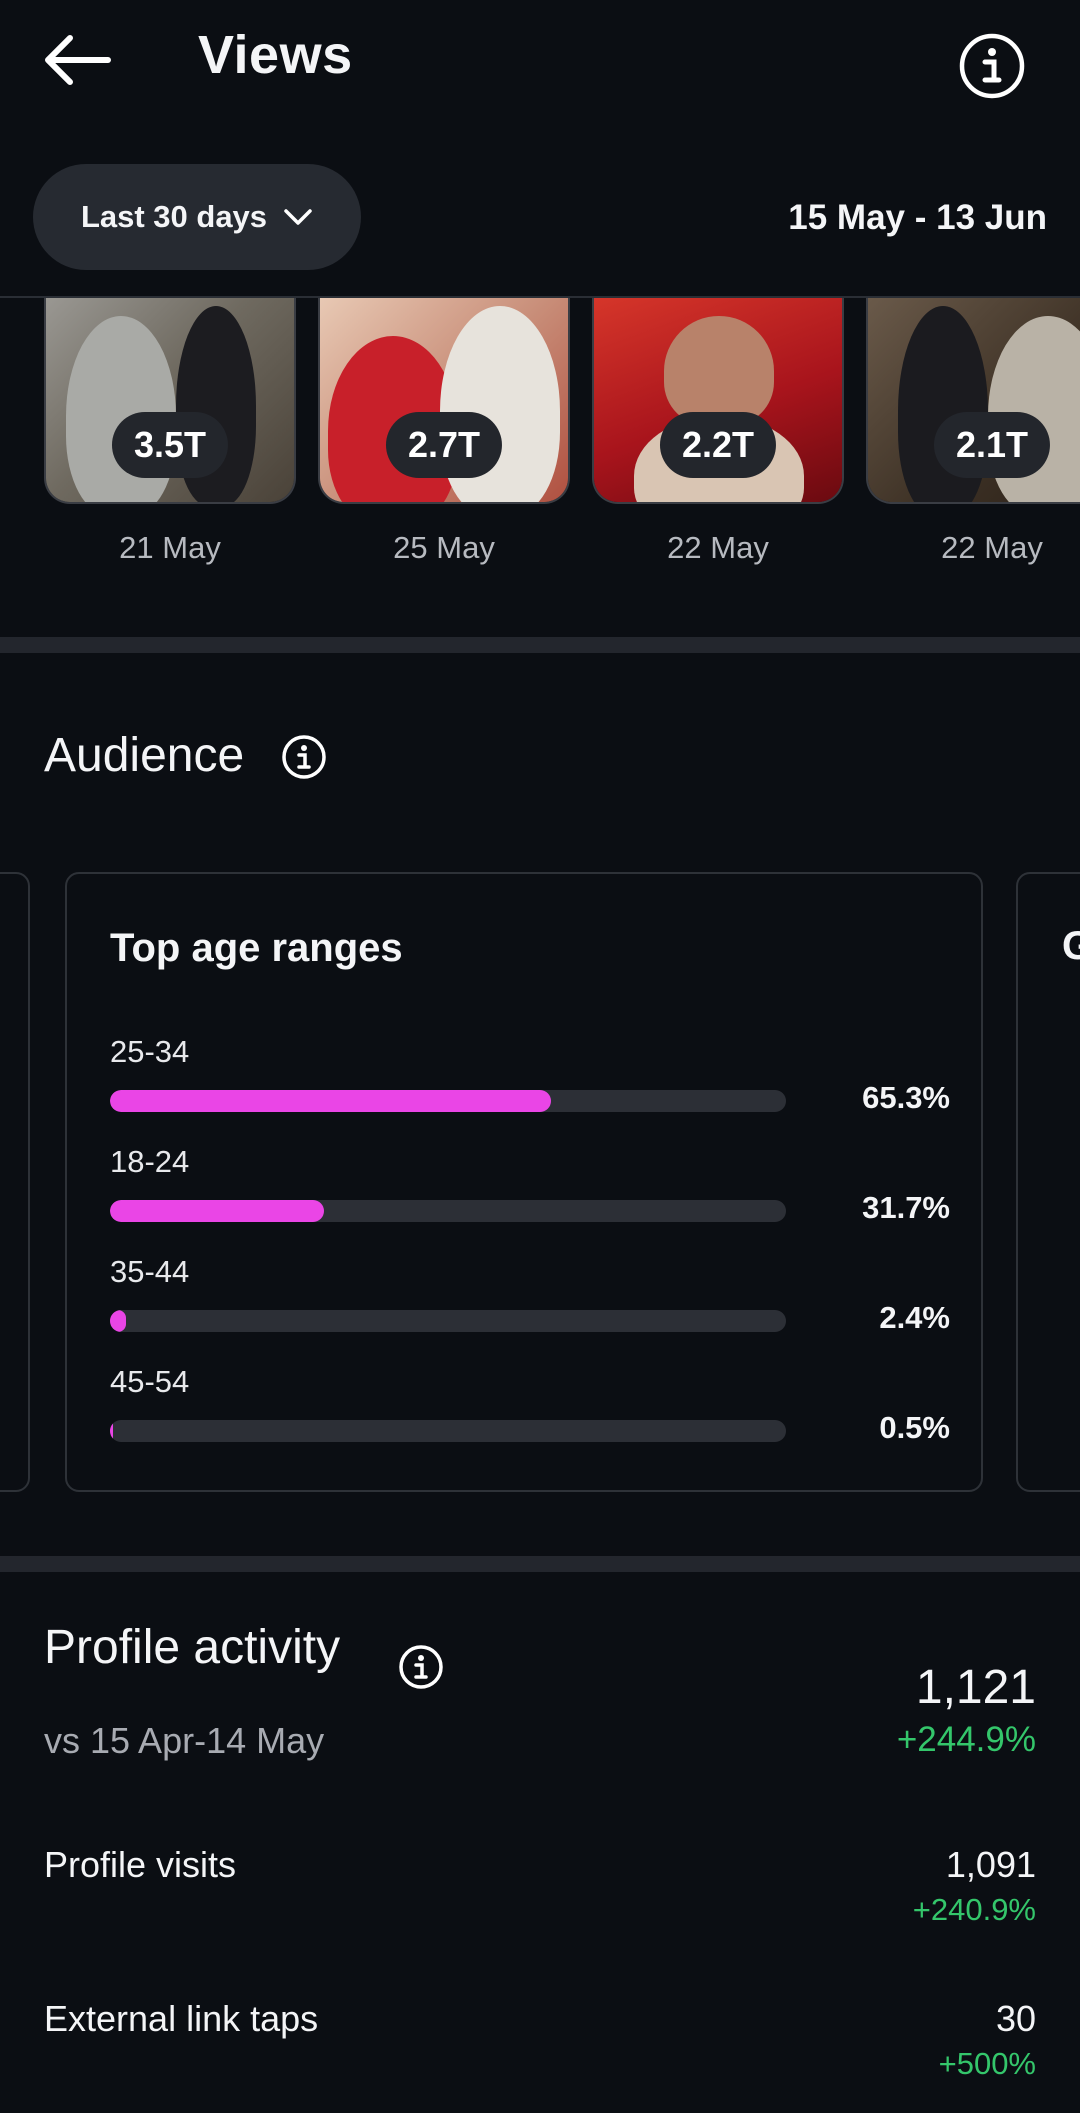 This screenshot has height=2113, width=1080. I want to click on post-thumbnail: 2.7T, so click(444, 401).